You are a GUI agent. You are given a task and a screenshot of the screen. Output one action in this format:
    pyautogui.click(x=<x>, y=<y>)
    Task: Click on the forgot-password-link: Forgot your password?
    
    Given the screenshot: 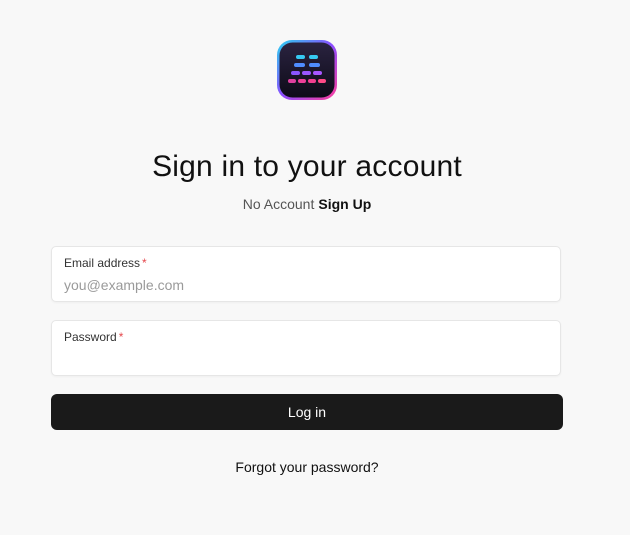 What is the action you would take?
    pyautogui.click(x=307, y=467)
    